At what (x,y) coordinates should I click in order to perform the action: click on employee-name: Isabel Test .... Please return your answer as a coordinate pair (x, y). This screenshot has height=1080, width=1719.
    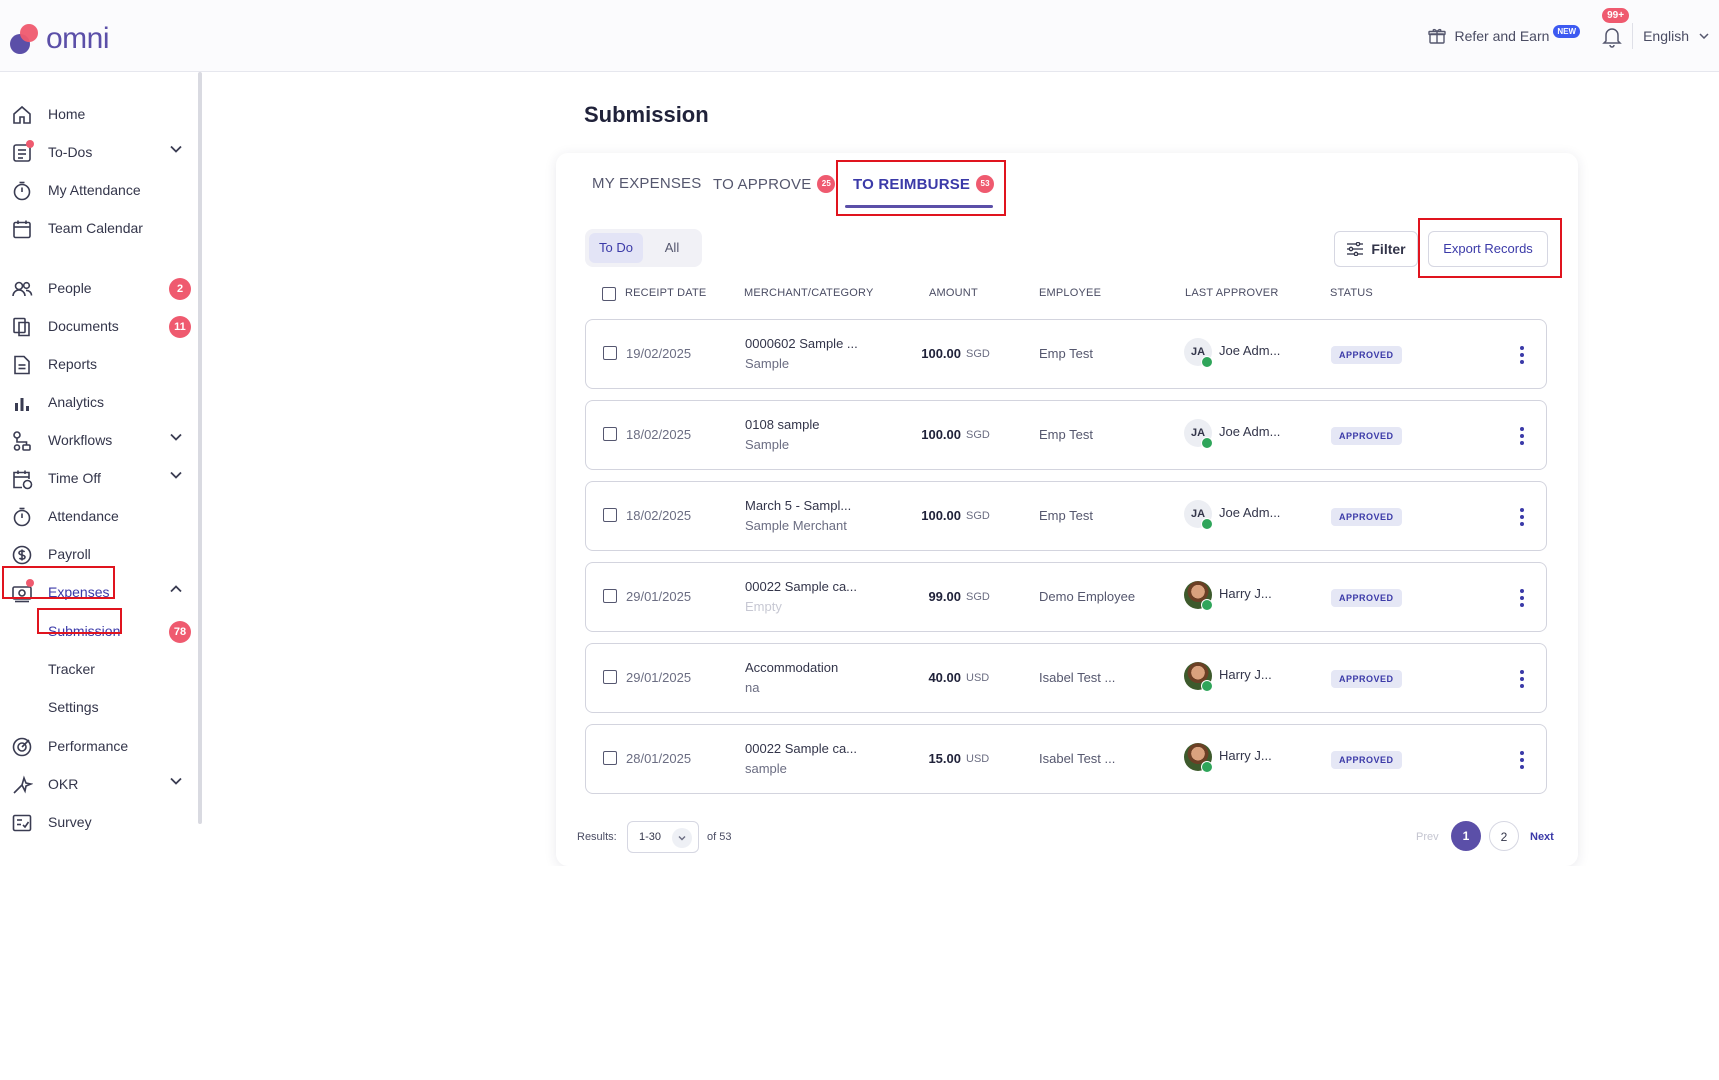
    Looking at the image, I should click on (1077, 677).